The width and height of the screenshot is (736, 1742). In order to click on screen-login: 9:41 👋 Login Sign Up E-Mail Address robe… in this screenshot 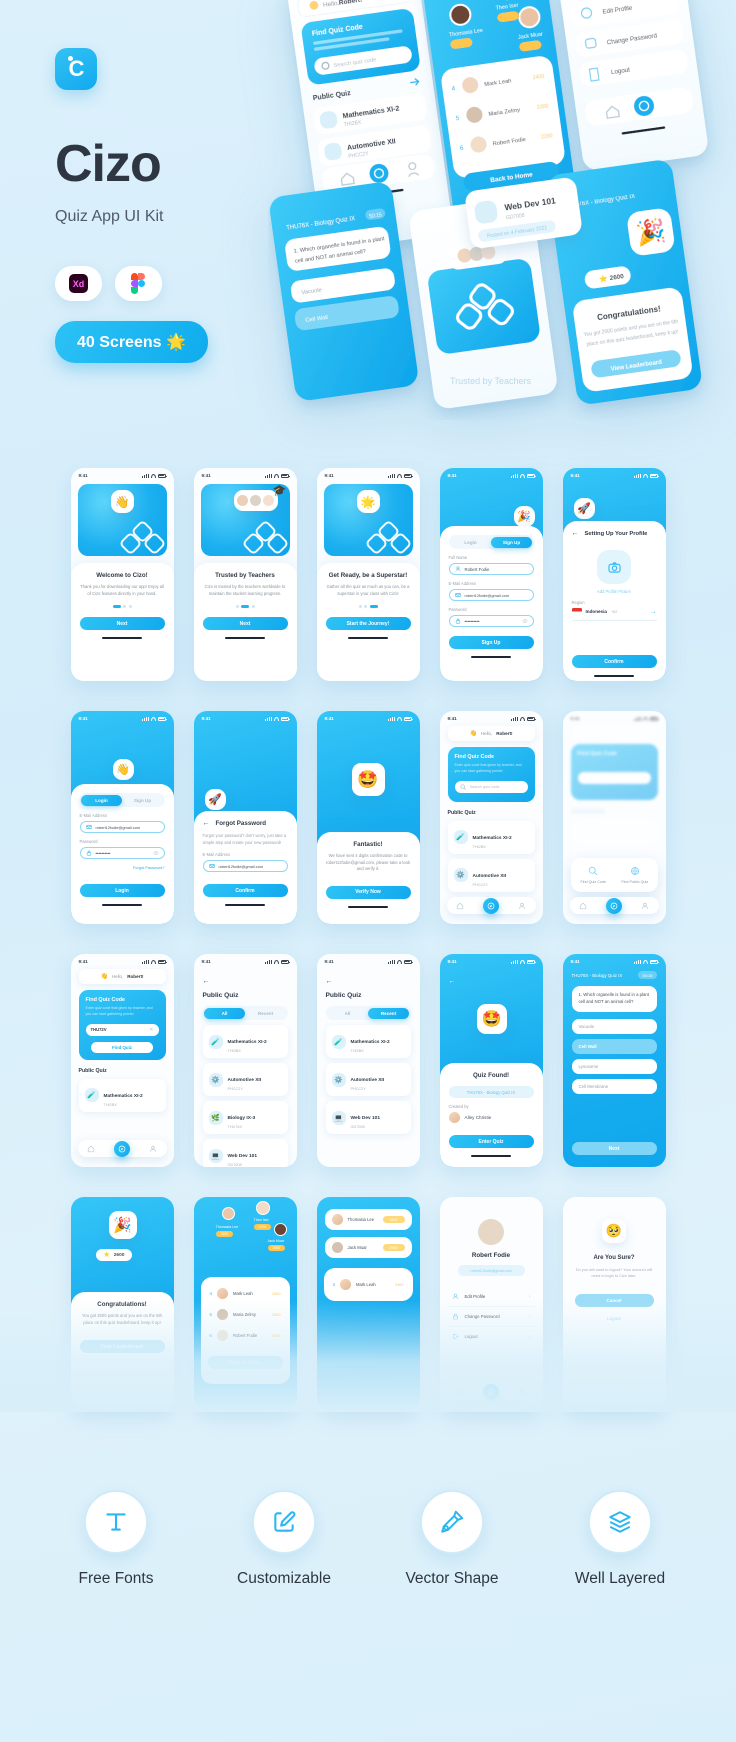, I will do `click(122, 817)`.